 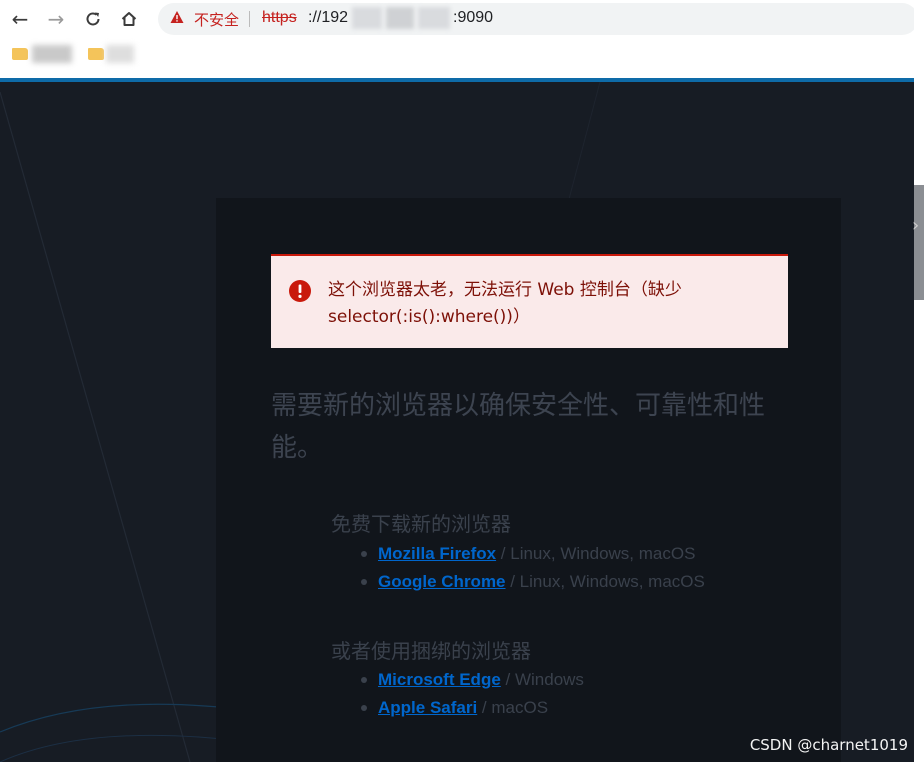 What do you see at coordinates (916, 225) in the screenshot?
I see `side-fragment-glyph: ›` at bounding box center [916, 225].